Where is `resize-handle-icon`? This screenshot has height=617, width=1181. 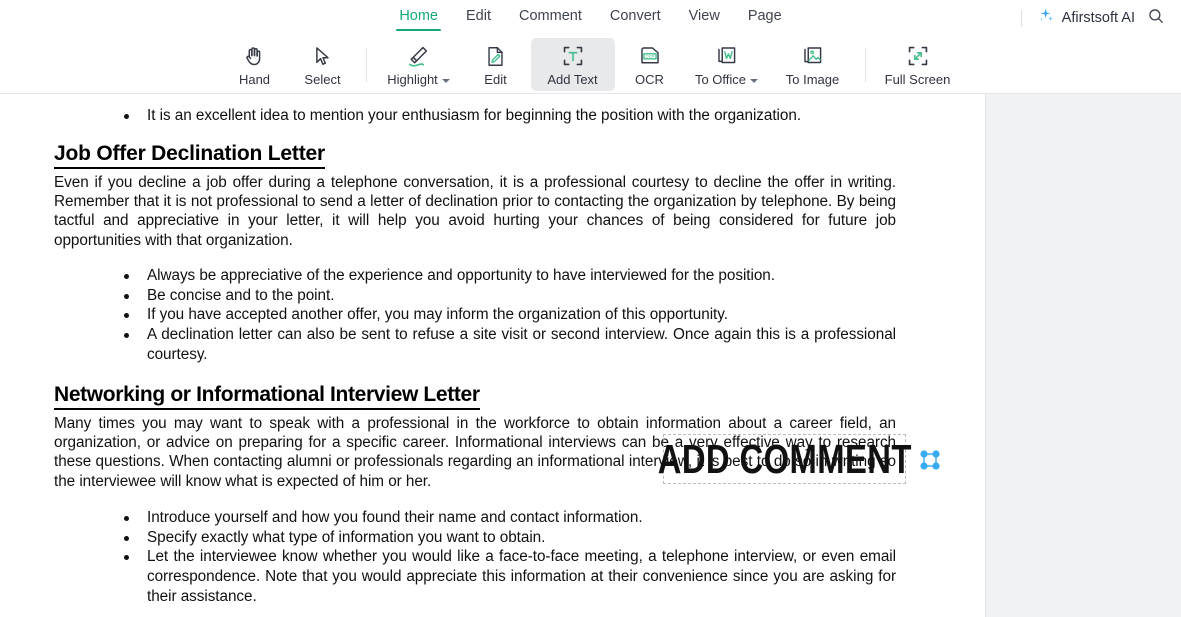
resize-handle-icon is located at coordinates (930, 460).